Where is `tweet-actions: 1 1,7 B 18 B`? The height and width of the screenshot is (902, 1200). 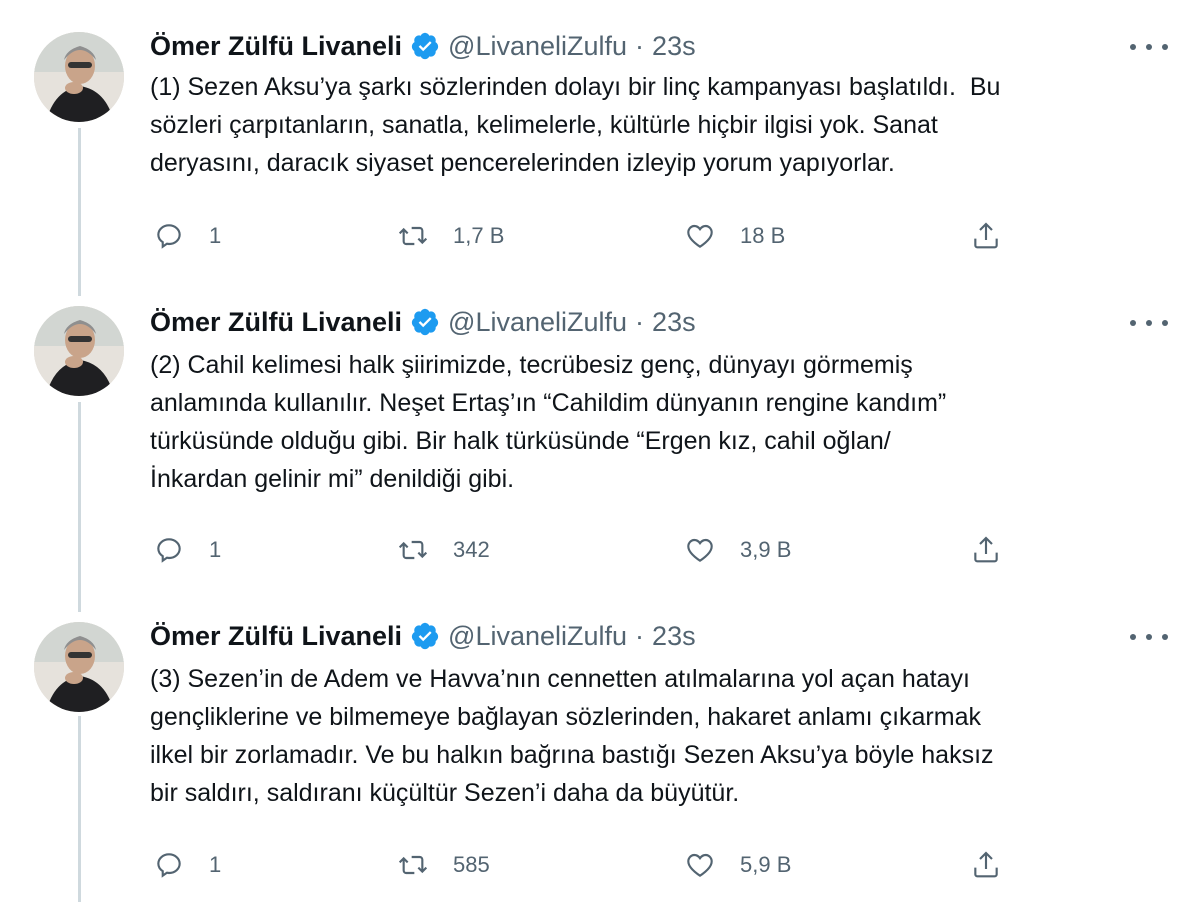 tweet-actions: 1 1,7 B 18 B is located at coordinates (655, 236).